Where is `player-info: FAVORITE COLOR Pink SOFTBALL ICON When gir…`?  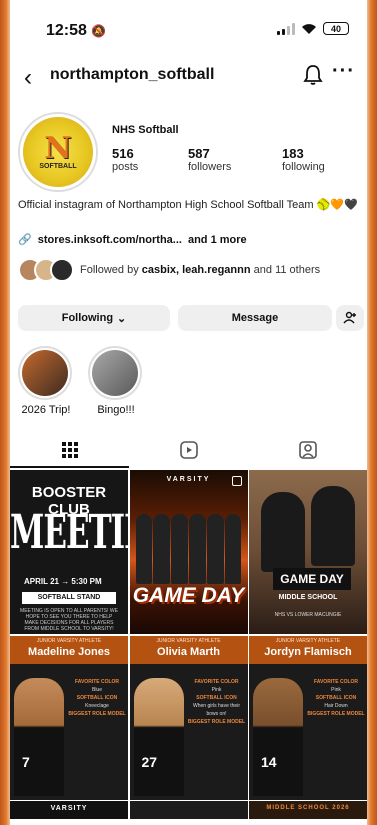 player-info: FAVORITE COLOR Pink SOFTBALL ICON When gir… is located at coordinates (216, 701).